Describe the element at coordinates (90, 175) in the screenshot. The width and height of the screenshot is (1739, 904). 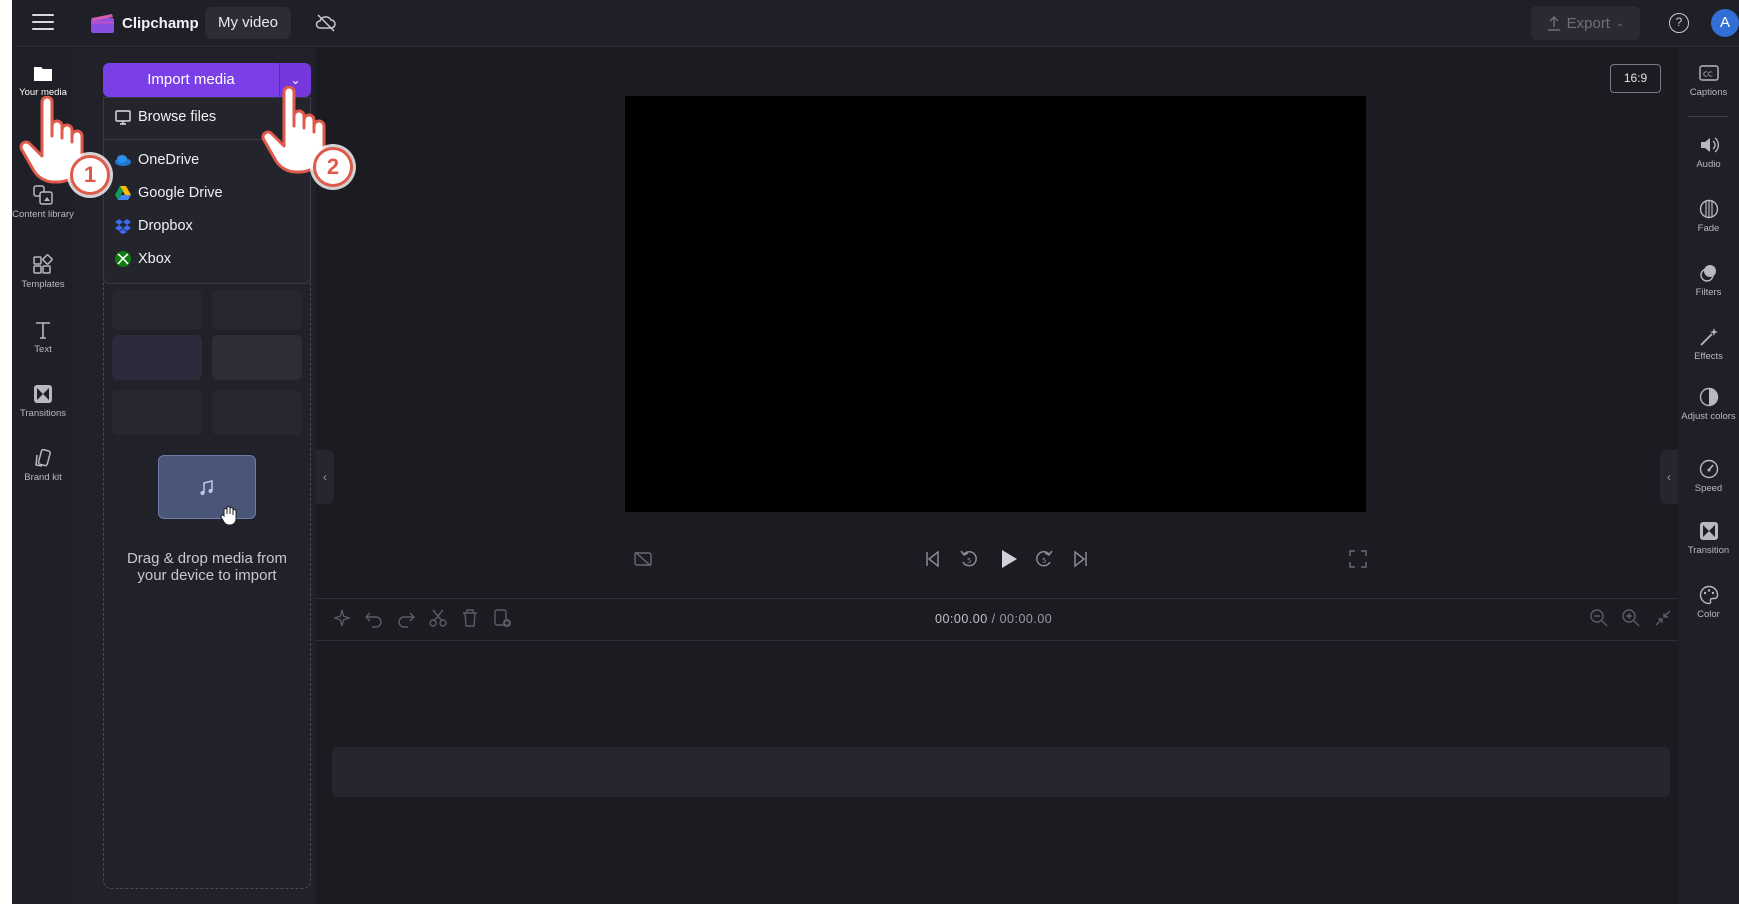
I see `step-1-badge: 1` at that location.